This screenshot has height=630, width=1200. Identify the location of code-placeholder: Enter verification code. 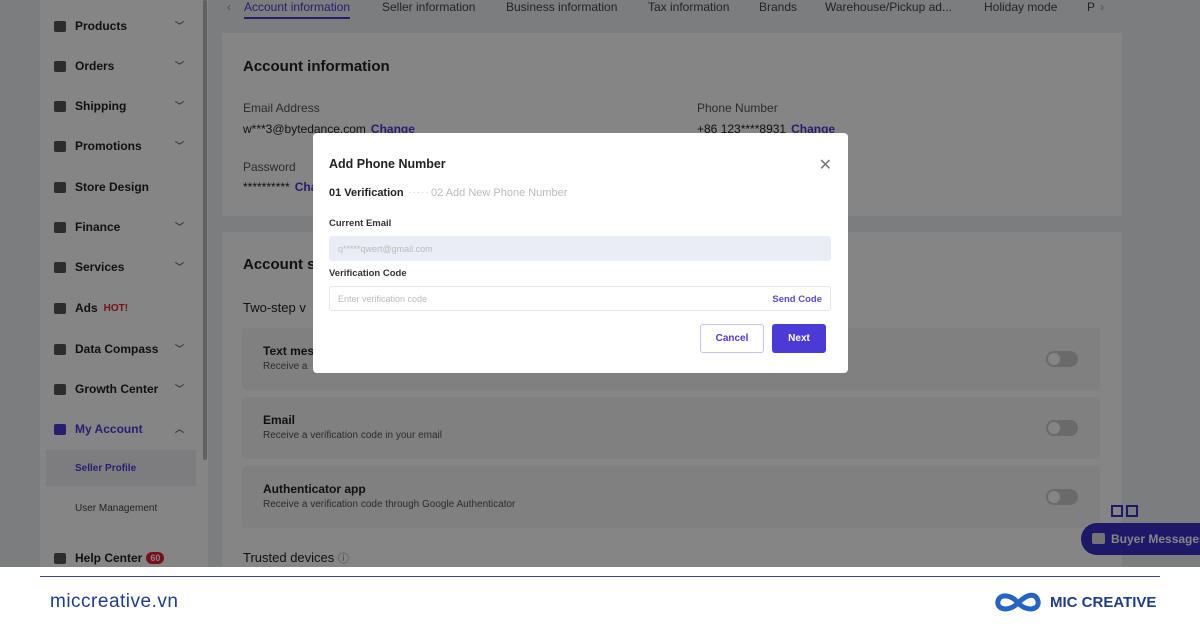
(383, 298).